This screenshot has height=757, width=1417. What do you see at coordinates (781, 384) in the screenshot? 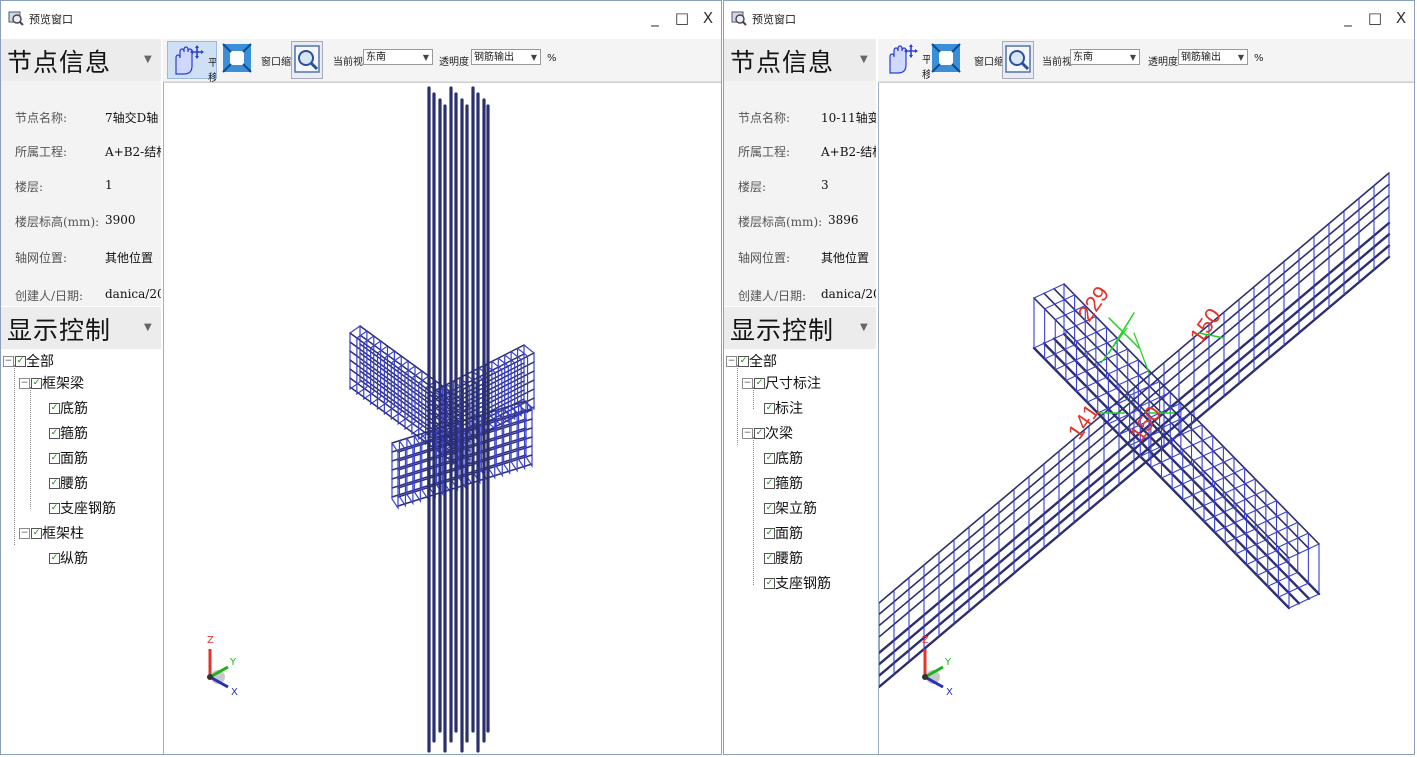
I see `tree-node-dimension: − ✓ 尺寸标注` at bounding box center [781, 384].